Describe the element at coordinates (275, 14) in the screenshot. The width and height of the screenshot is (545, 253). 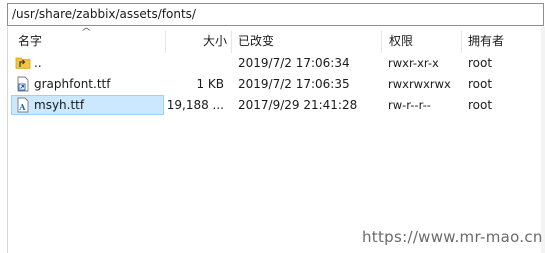
I see `path-bar: /usr/share/zabbix/assets/fonts/` at that location.